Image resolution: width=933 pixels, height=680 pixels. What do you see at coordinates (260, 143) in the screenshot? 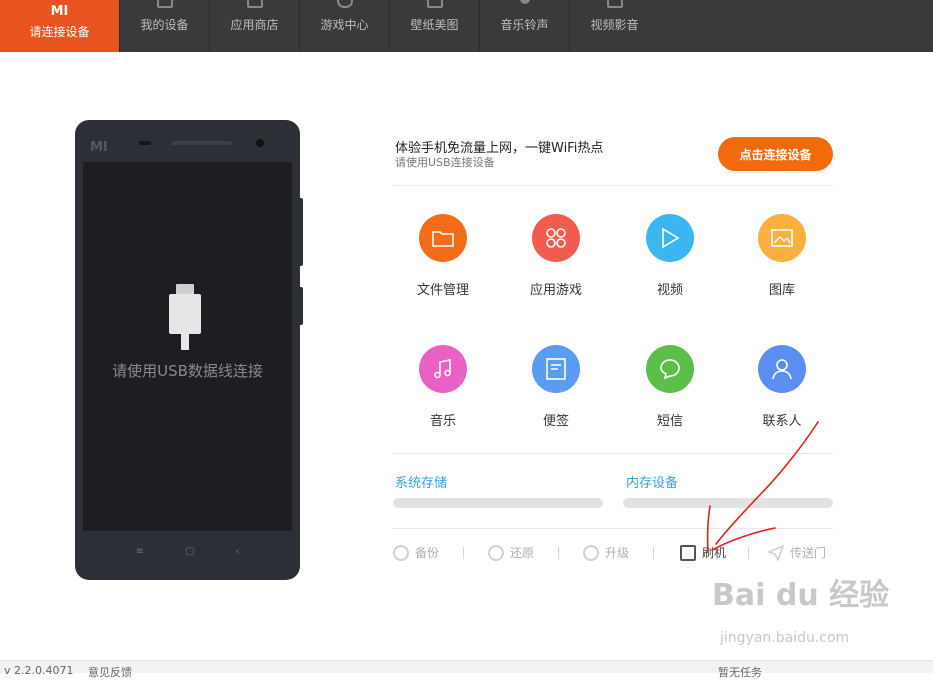
I see `phone-camera-icon` at bounding box center [260, 143].